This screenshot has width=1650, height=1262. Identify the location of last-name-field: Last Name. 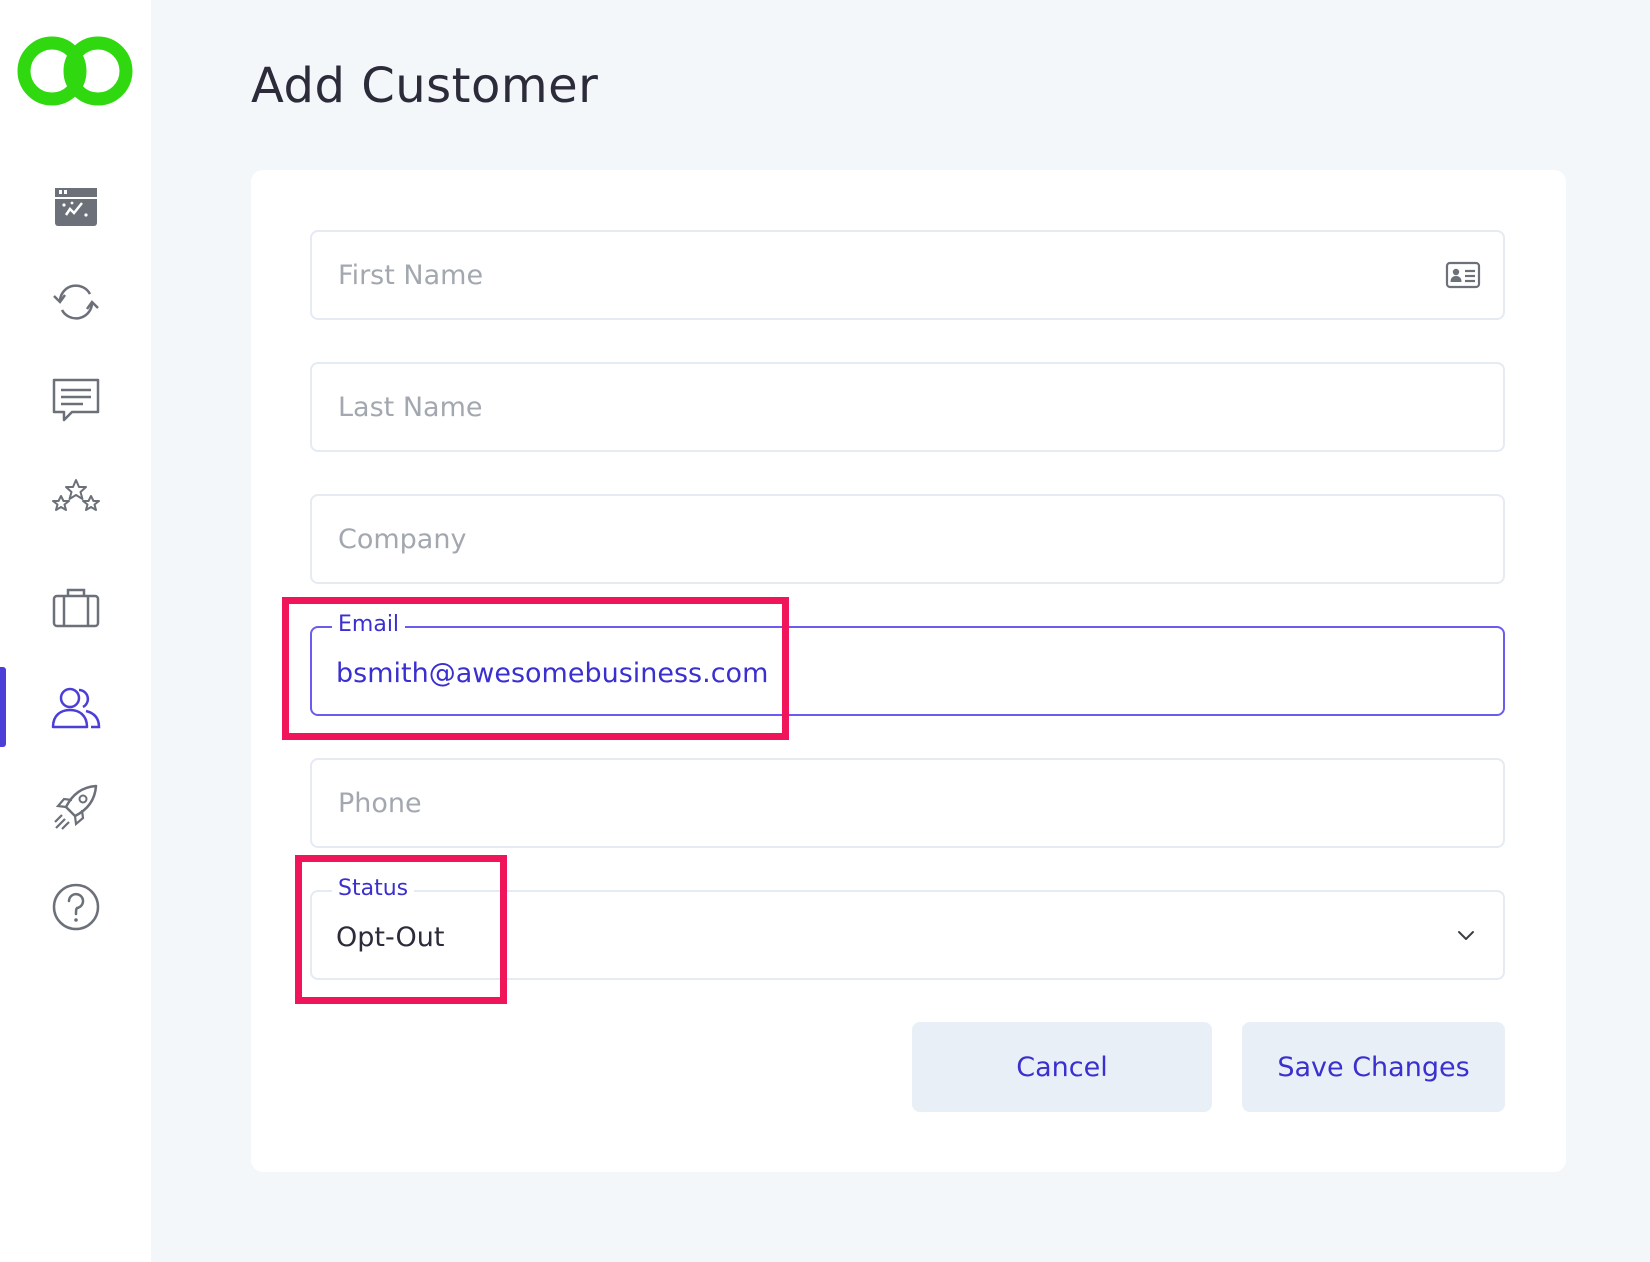
(907, 407).